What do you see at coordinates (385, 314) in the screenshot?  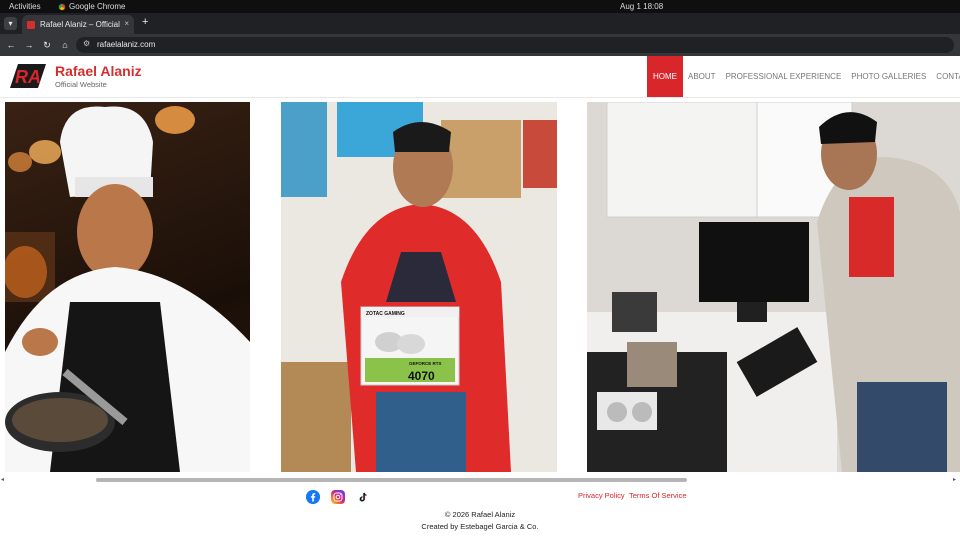 I see `gpu-box-brand: ZOTAC GAMING` at bounding box center [385, 314].